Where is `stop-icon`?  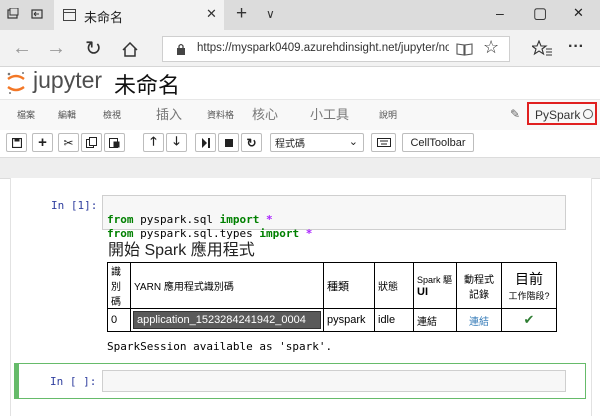 stop-icon is located at coordinates (228, 142).